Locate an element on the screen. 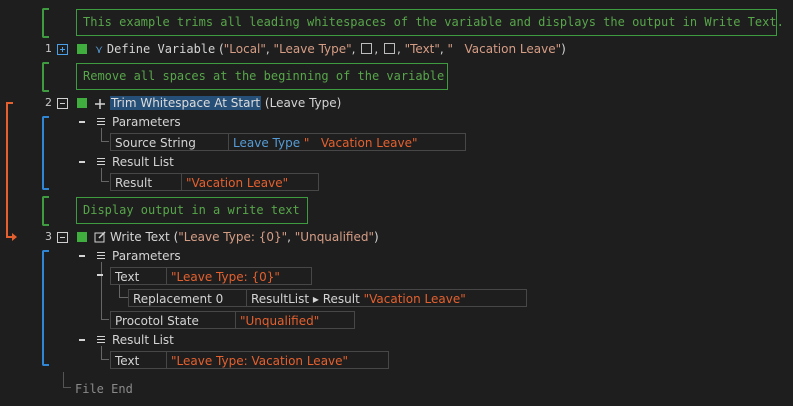 The height and width of the screenshot is (406, 793). trim-icon is located at coordinates (100, 104).